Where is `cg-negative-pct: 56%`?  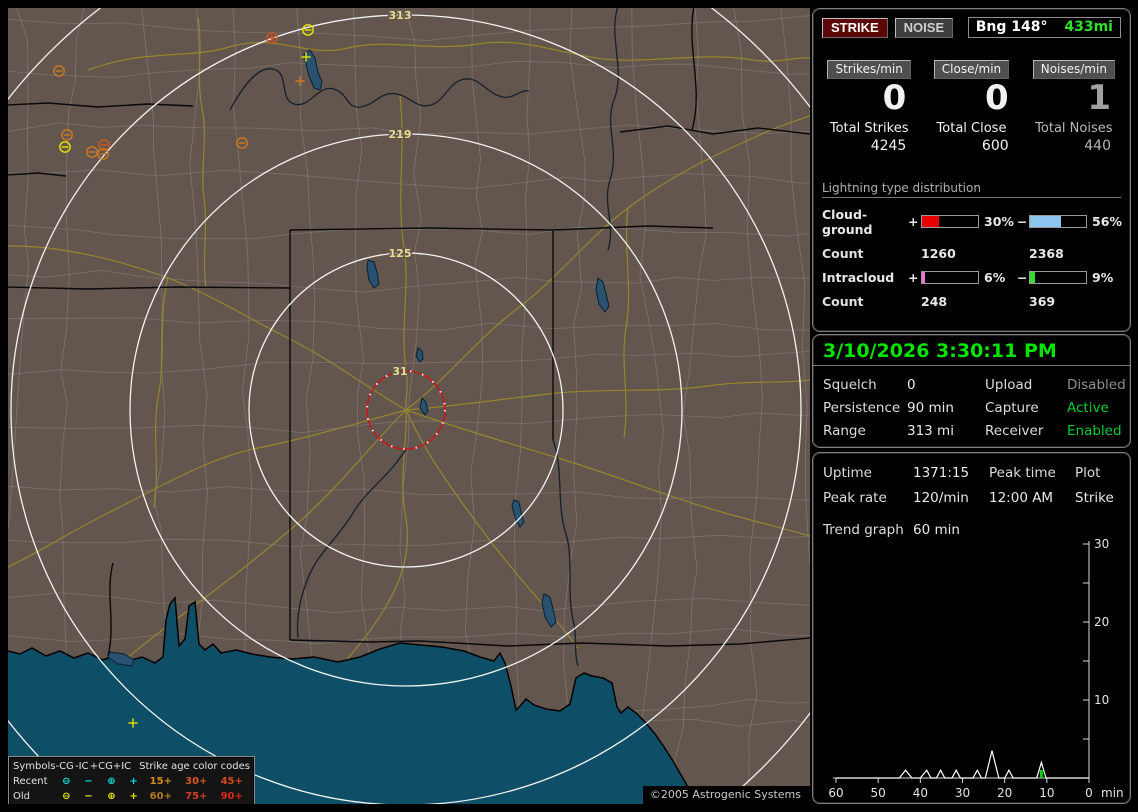
cg-negative-pct: 56% is located at coordinates (1107, 222).